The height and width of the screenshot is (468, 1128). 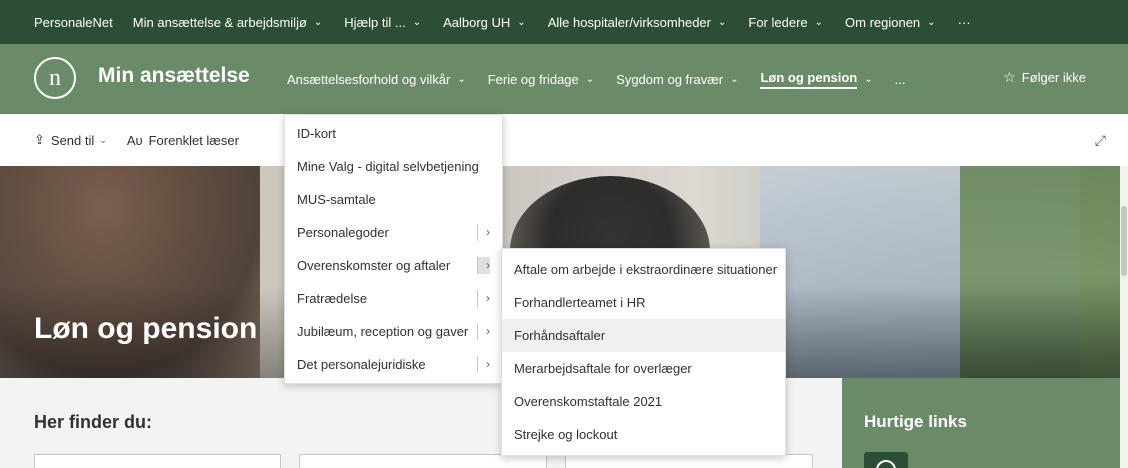 I want to click on menu-item-label: Mine Valg - digital selvbetjening, so click(x=388, y=166).